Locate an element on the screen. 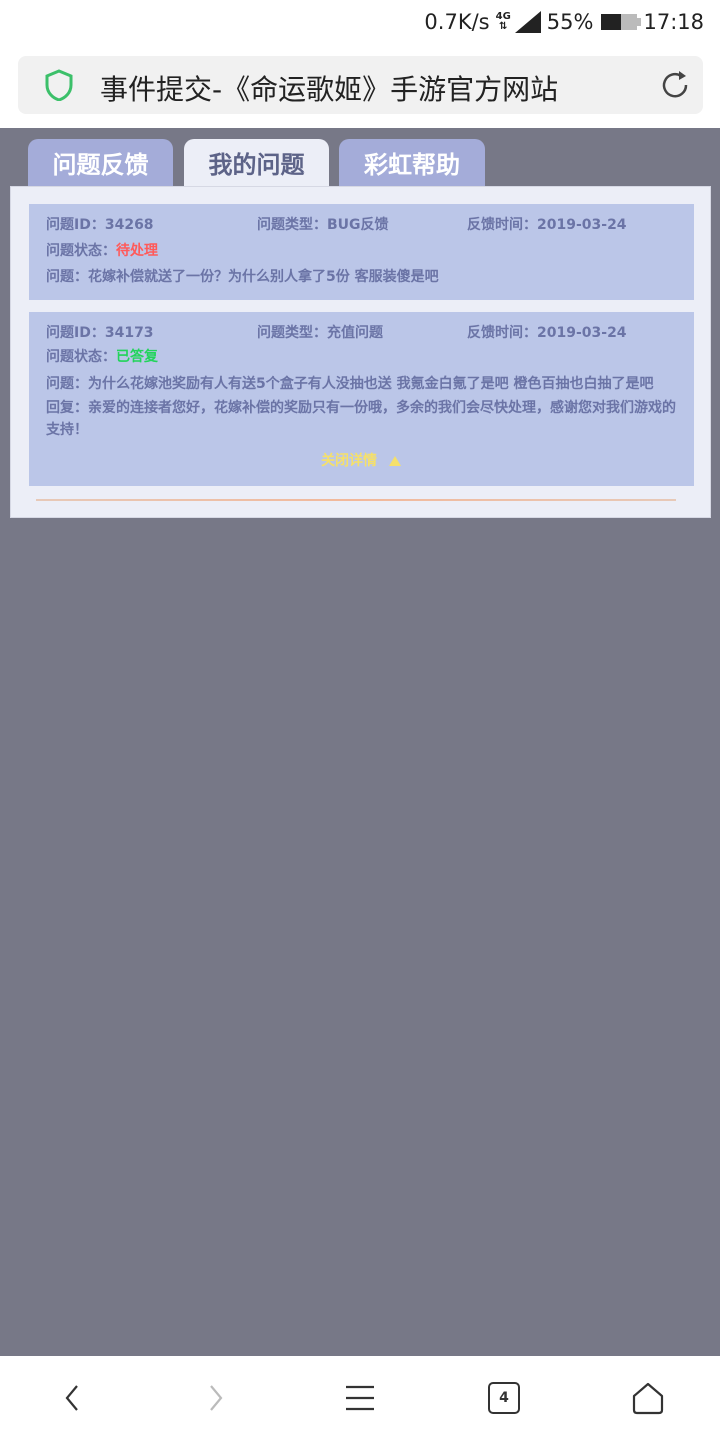 The height and width of the screenshot is (1440, 720). tab-feedback: 问题反馈 is located at coordinates (100, 163).